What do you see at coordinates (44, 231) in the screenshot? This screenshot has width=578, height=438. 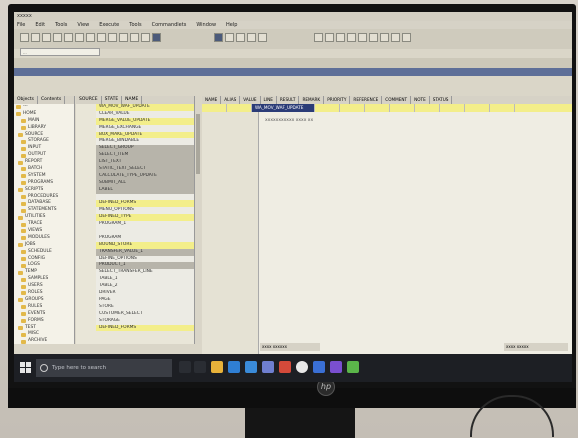 I see `tree-item: VIEWS` at bounding box center [44, 231].